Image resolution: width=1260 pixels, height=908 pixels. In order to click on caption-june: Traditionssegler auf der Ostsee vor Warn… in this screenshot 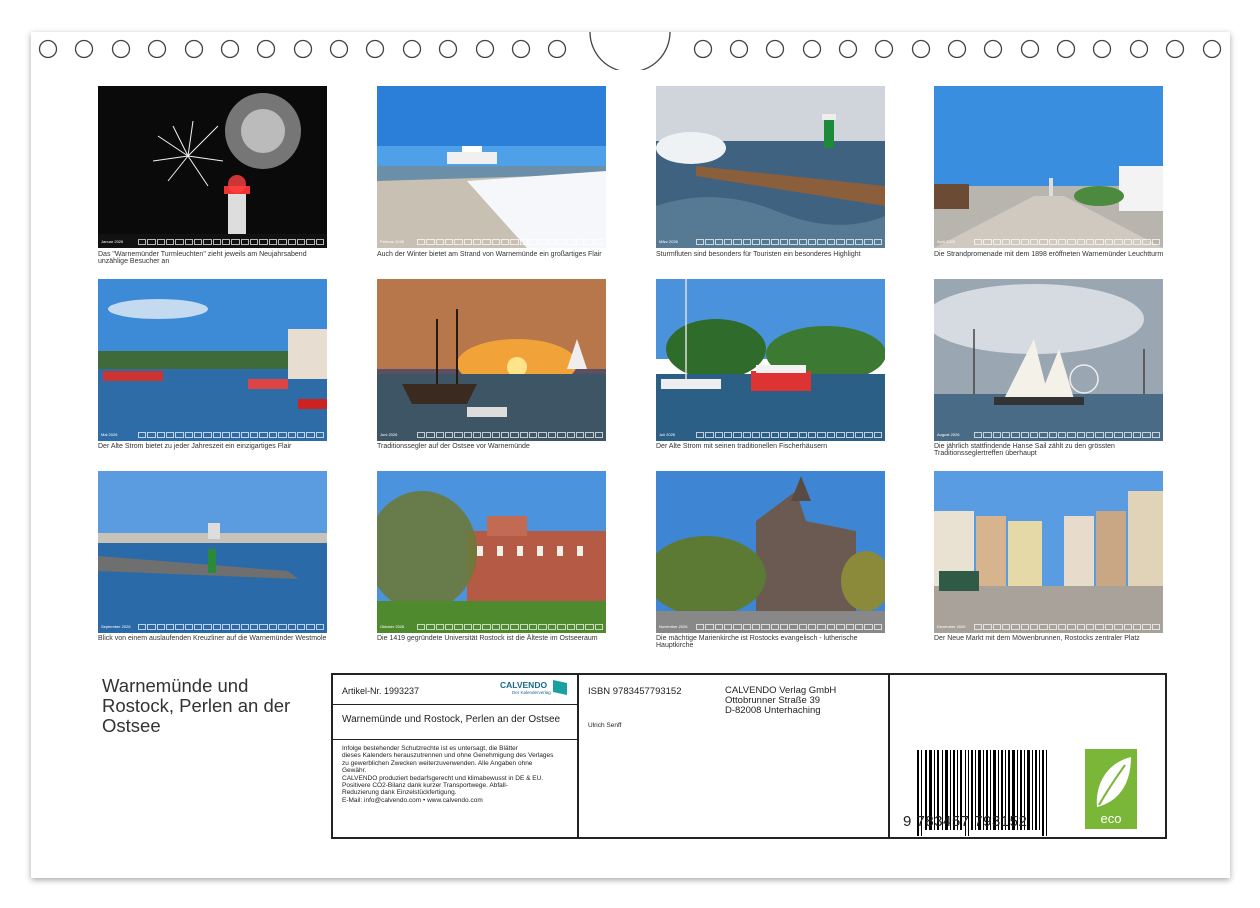, I will do `click(453, 446)`.